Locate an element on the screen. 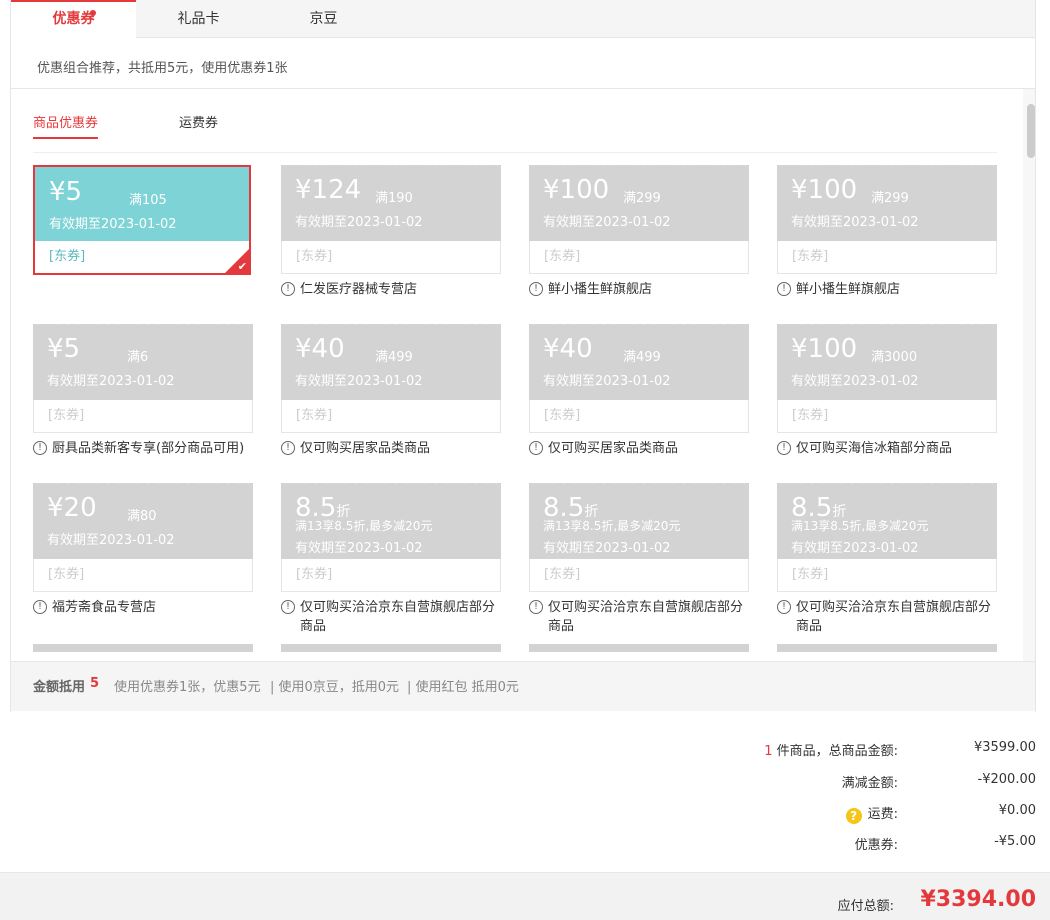  items-label: 件商品，总商品金额: is located at coordinates (837, 751).